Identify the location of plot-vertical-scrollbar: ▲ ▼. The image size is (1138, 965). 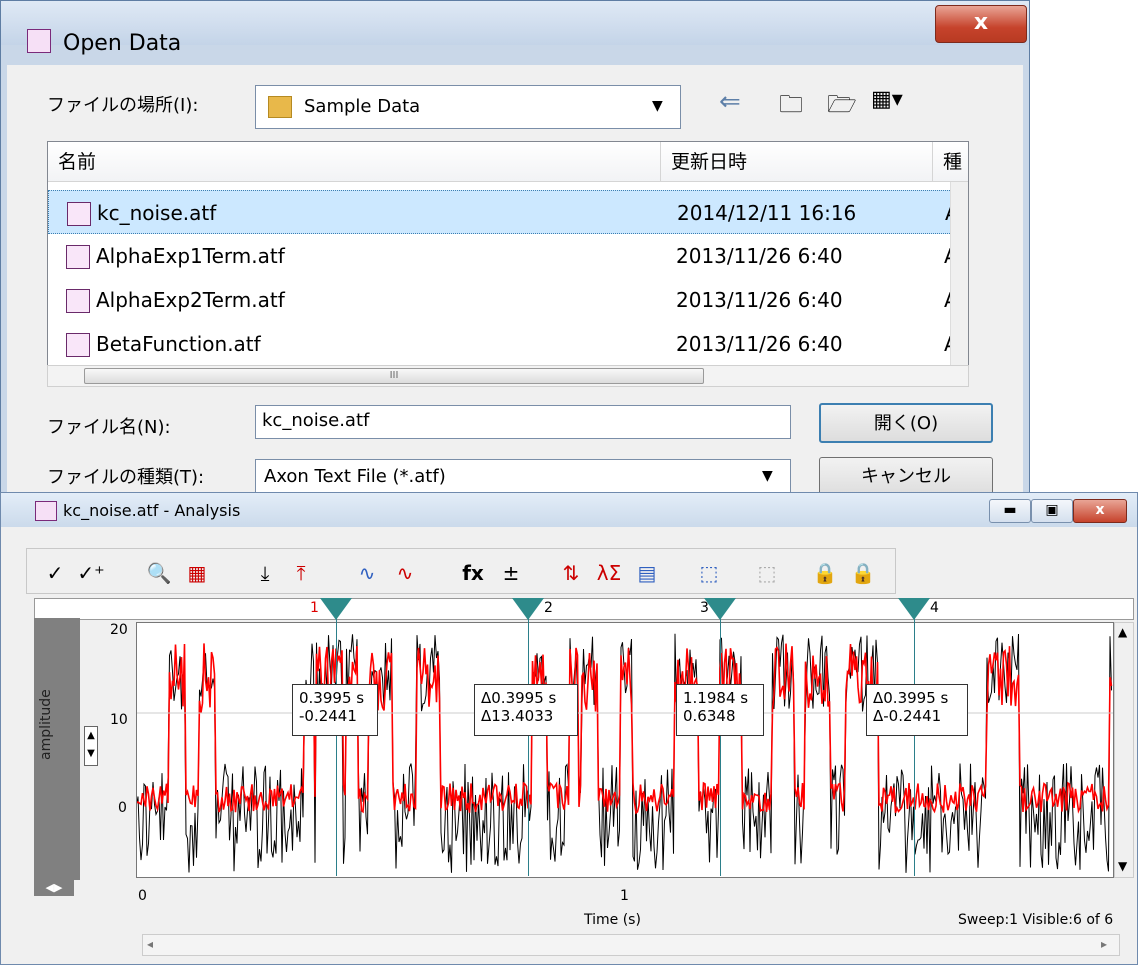
(1124, 750).